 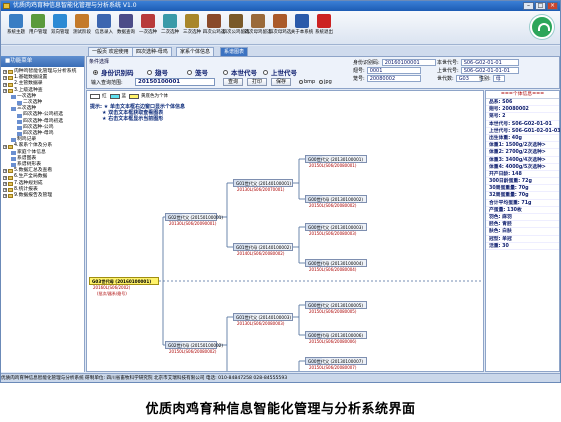 I want to click on tab-1: 四次选种-母鸡, so click(x=152, y=51).